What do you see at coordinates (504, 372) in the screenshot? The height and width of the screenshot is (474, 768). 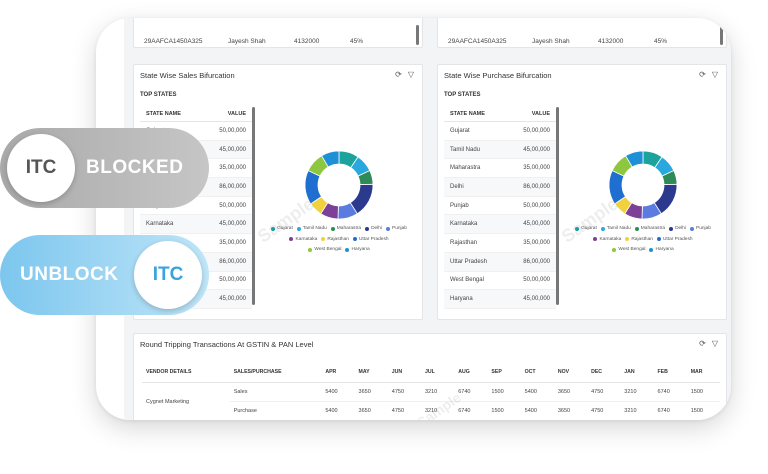 I see `column-header: SEP` at bounding box center [504, 372].